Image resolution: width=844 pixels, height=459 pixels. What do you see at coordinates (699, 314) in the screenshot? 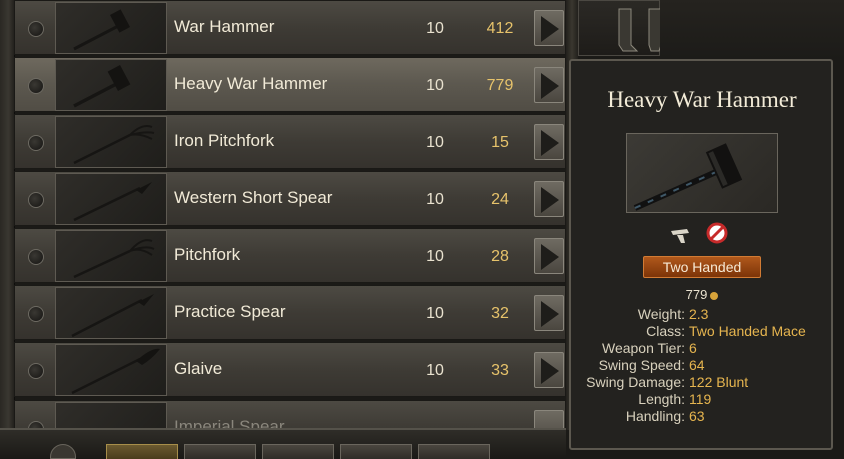
I see `stat-value: 2.3` at bounding box center [699, 314].